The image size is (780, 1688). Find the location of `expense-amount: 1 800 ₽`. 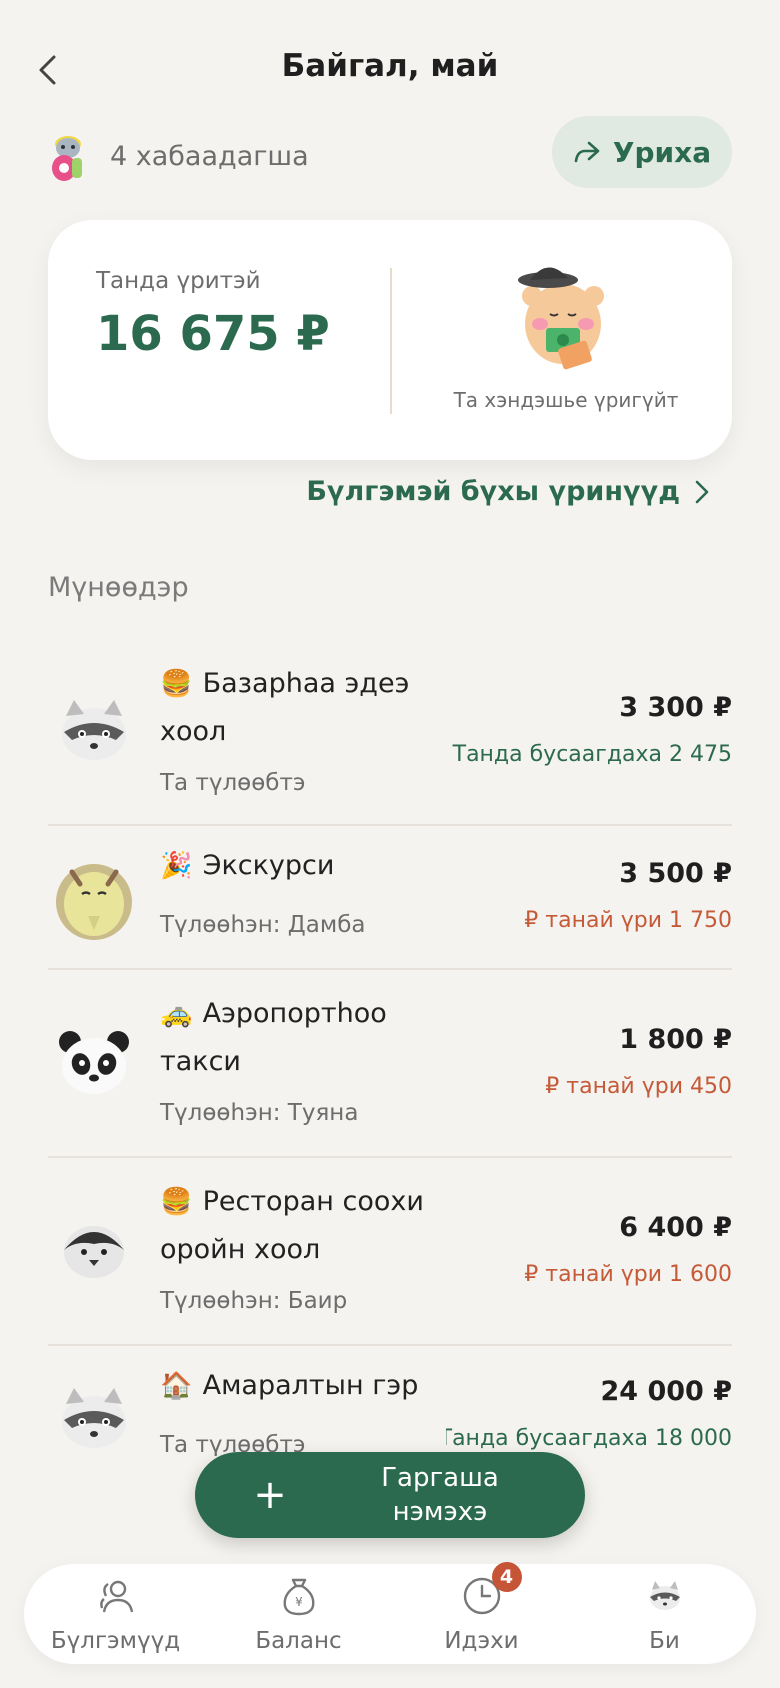

expense-amount: 1 800 ₽ is located at coordinates (675, 1039).